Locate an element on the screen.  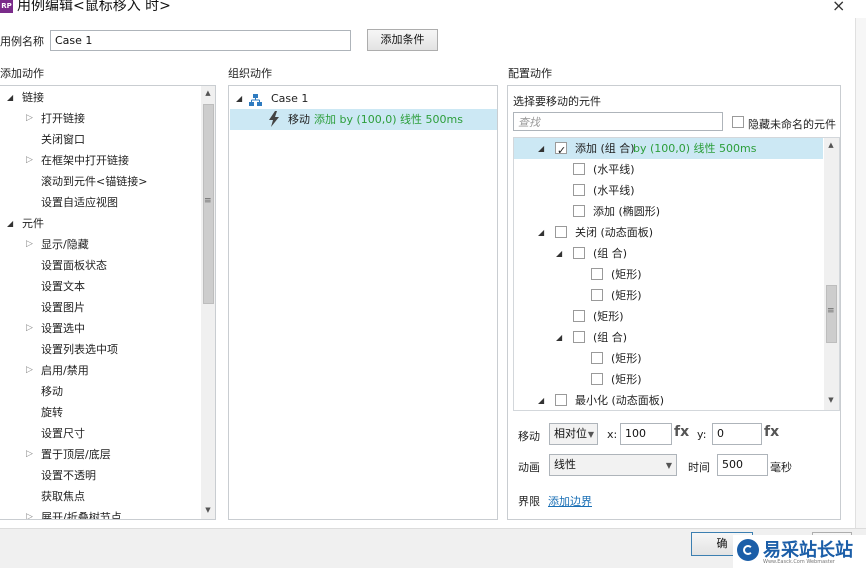
x-fx-button: fx is located at coordinates (681, 432).